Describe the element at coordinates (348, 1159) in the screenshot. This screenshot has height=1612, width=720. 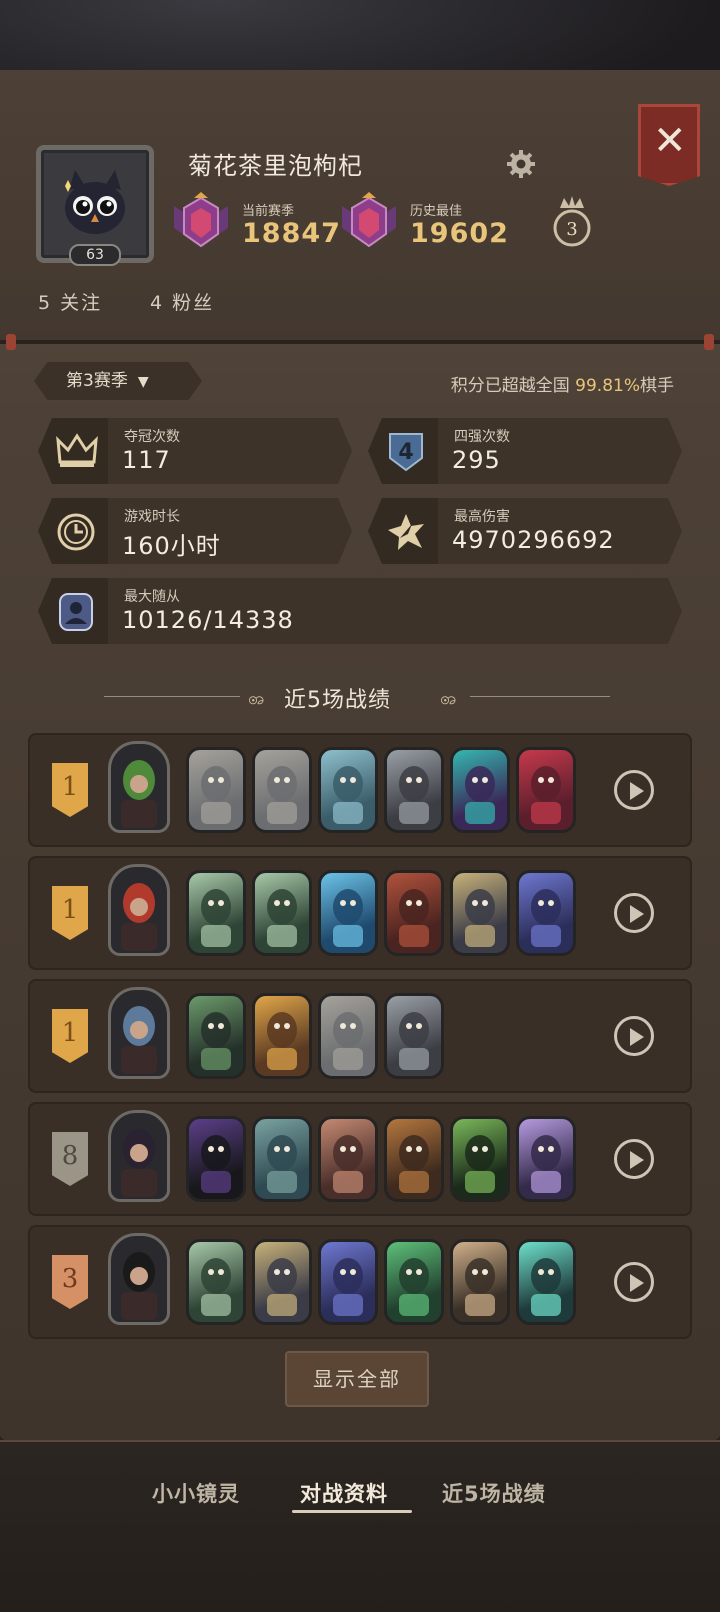
I see `fox-rogue-unit-card` at that location.